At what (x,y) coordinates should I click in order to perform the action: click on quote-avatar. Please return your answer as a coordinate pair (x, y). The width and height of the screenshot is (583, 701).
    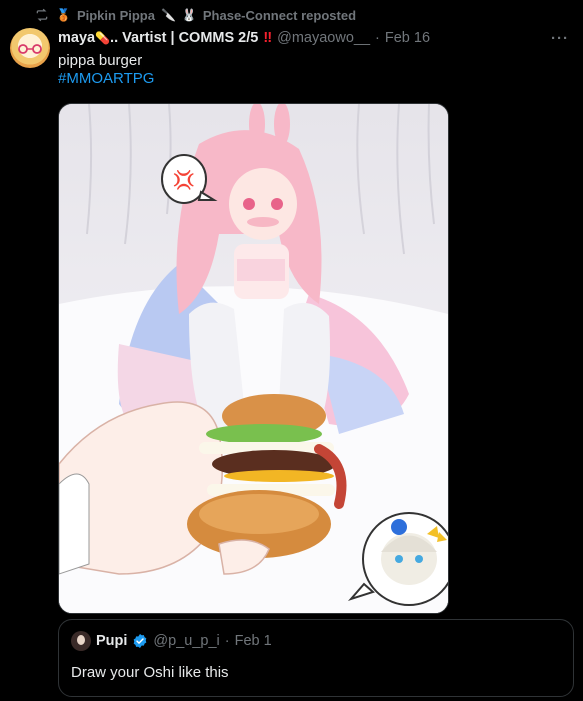
    Looking at the image, I should click on (81, 641).